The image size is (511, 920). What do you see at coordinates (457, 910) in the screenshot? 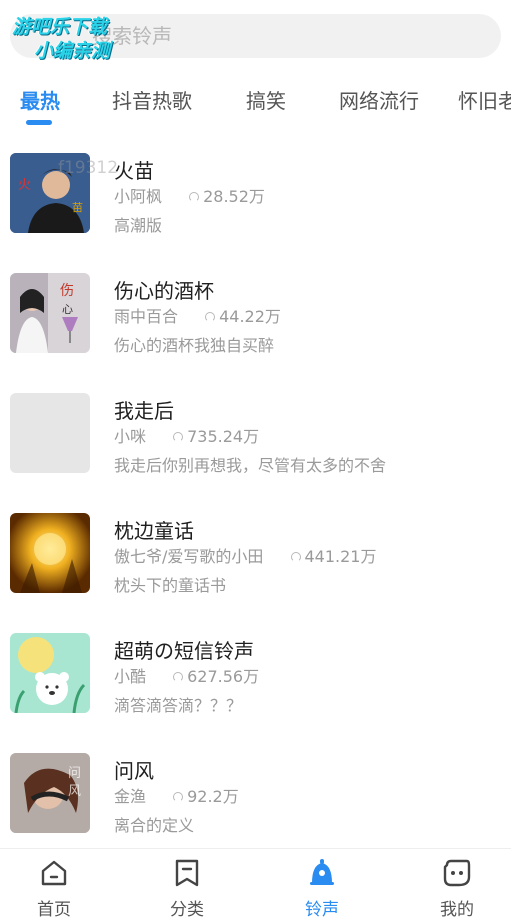
I see `nav-profile-label: 我的` at bounding box center [457, 910].